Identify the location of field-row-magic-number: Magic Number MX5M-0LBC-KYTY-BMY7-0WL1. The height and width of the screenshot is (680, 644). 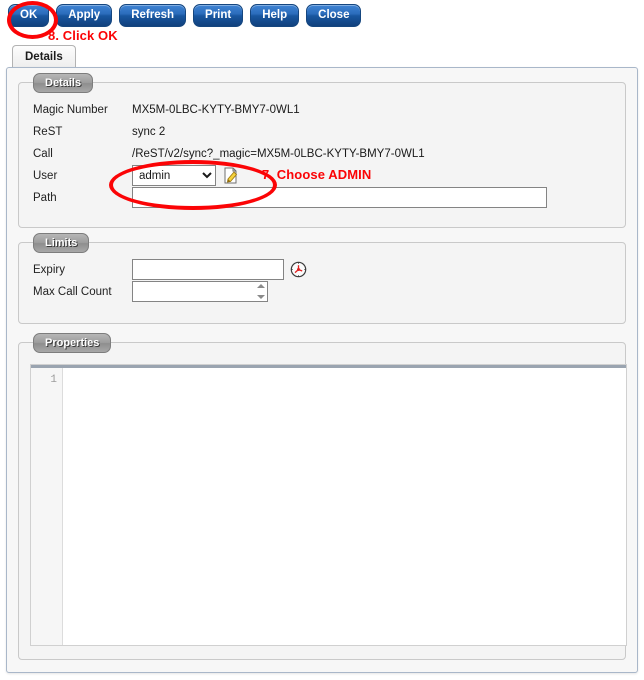
(322, 110).